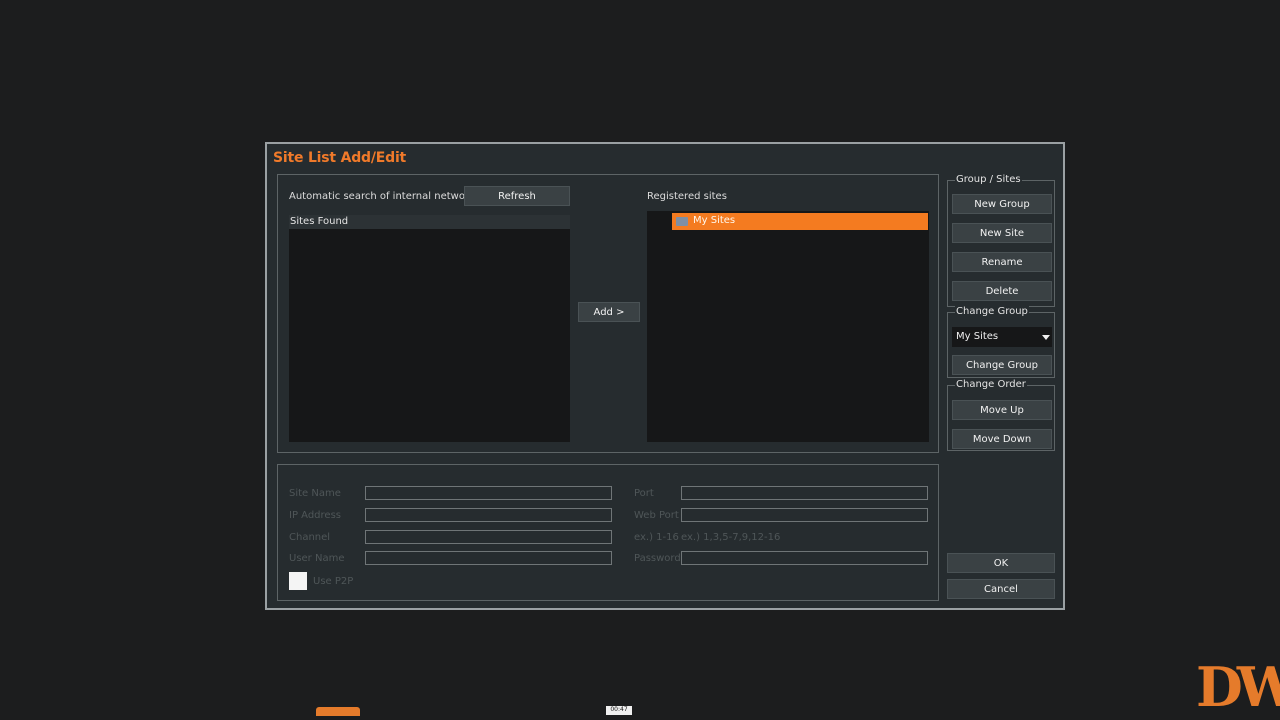 Image resolution: width=1280 pixels, height=720 pixels. What do you see at coordinates (429, 222) in the screenshot?
I see `sites-found-header: Sites Found` at bounding box center [429, 222].